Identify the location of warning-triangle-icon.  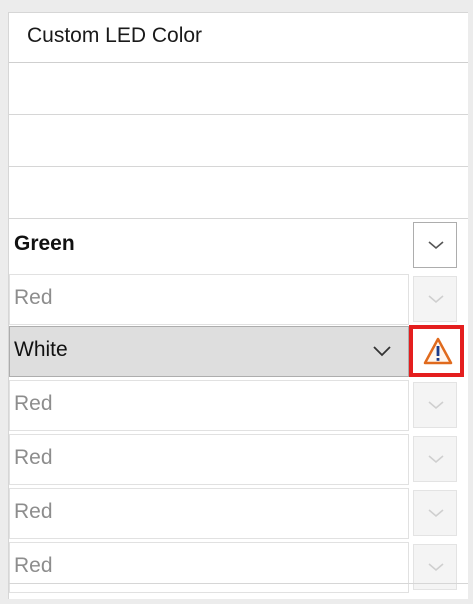
(438, 351).